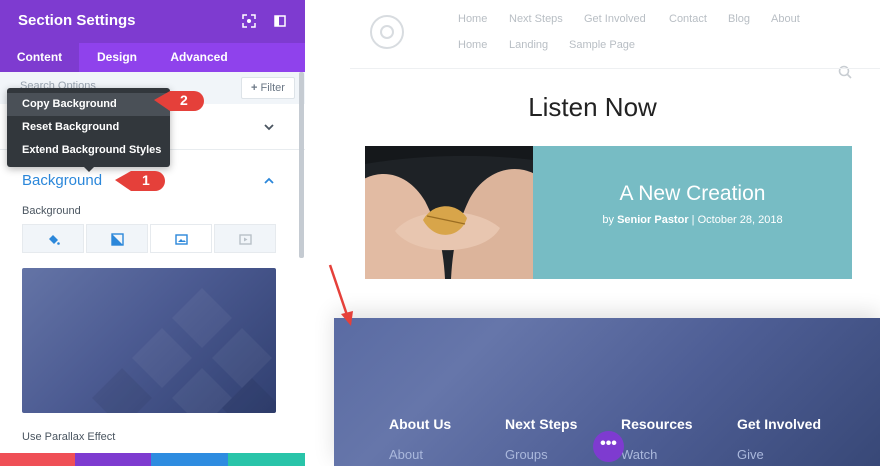 The image size is (880, 466). Describe the element at coordinates (113, 459) in the screenshot. I see `undo-button` at that location.